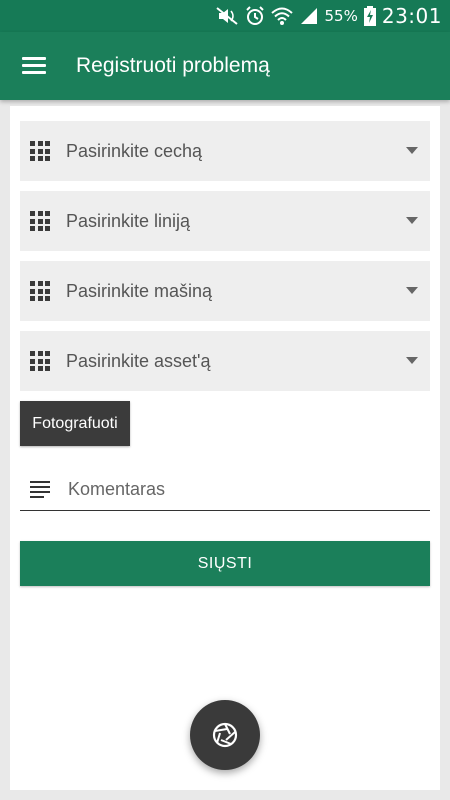 Image resolution: width=450 pixels, height=800 pixels. I want to click on signal-icon, so click(308, 16).